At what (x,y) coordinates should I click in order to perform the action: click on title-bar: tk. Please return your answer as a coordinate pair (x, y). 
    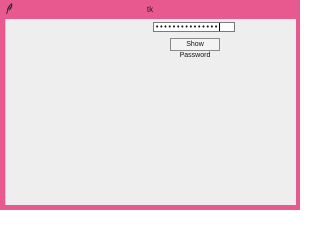
    Looking at the image, I should click on (150, 9).